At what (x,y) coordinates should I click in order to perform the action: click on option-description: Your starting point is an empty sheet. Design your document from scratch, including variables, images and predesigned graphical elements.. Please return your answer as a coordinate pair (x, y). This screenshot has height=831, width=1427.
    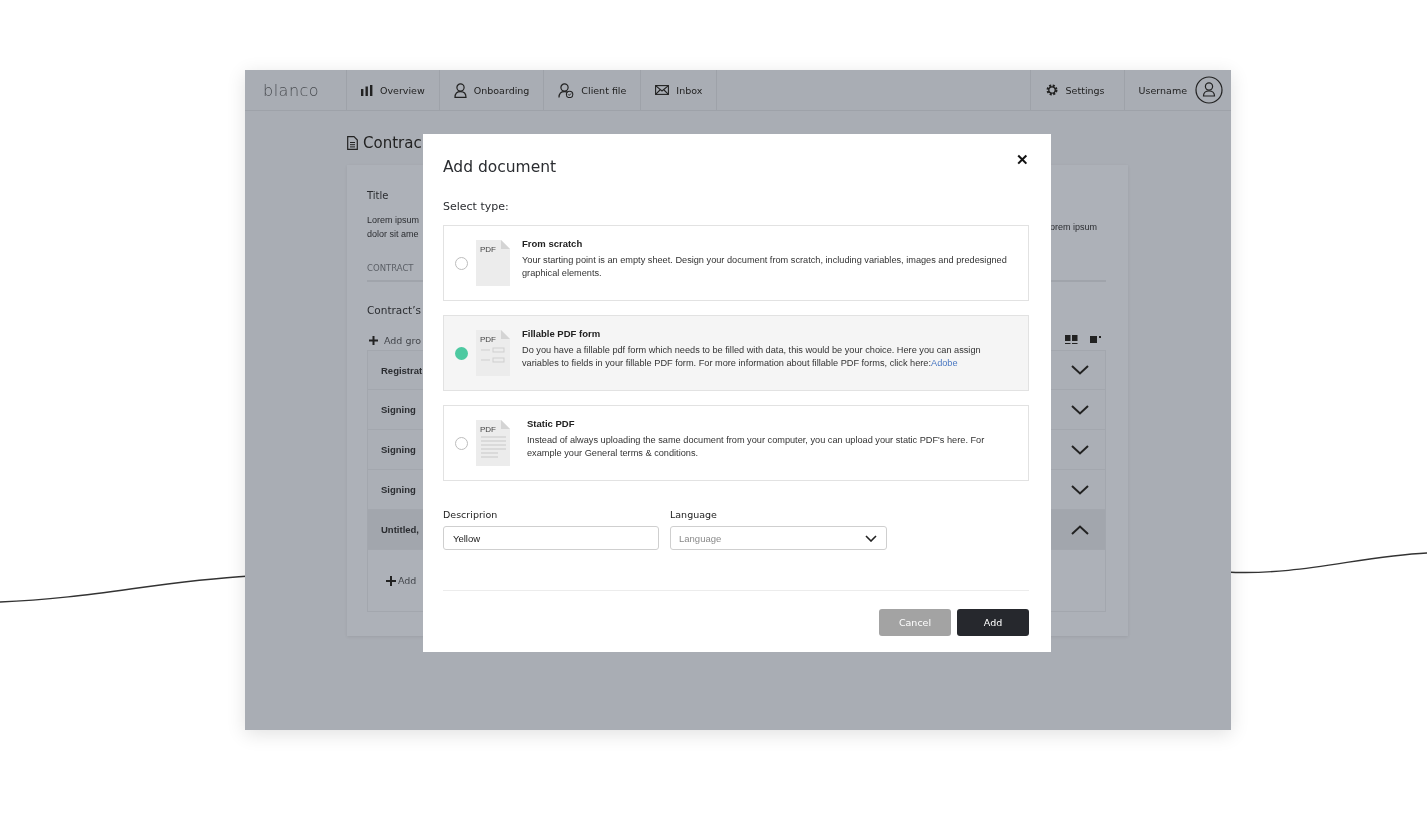
    Looking at the image, I should click on (765, 267).